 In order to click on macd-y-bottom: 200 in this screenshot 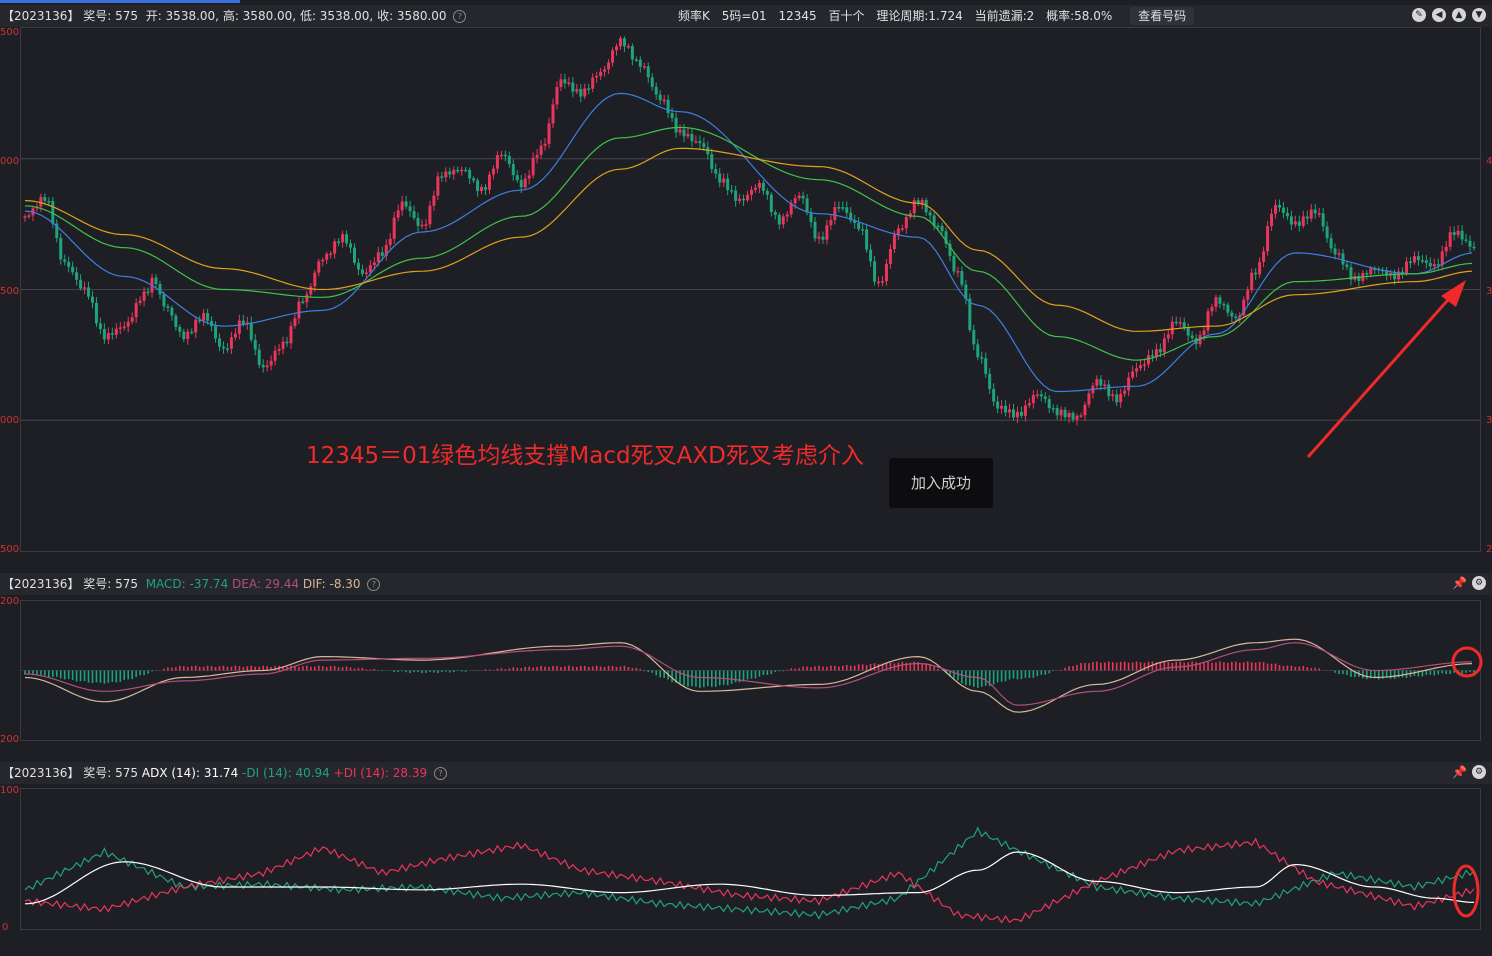, I will do `click(10, 739)`.